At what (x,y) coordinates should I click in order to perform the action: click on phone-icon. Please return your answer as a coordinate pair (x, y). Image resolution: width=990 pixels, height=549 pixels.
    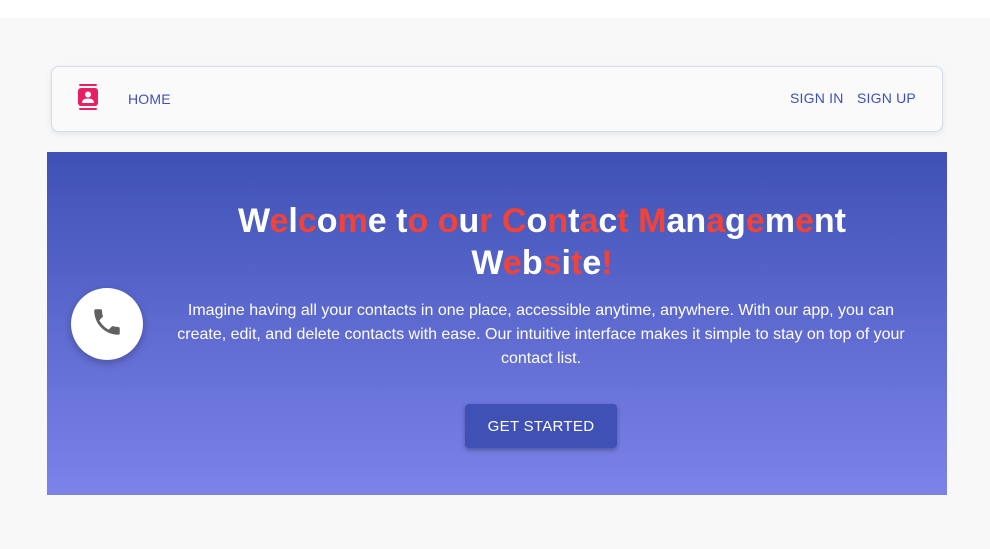
    Looking at the image, I should click on (107, 324).